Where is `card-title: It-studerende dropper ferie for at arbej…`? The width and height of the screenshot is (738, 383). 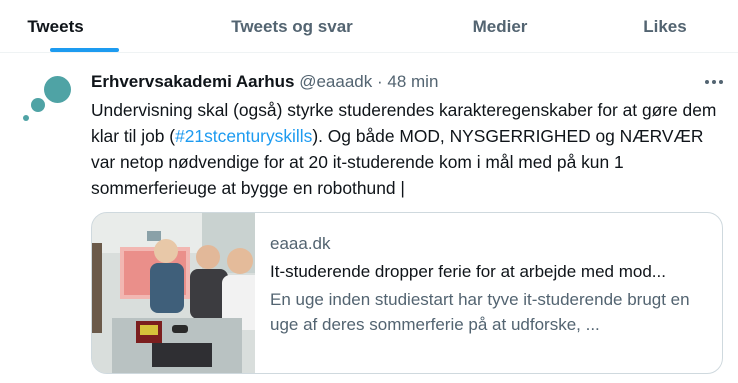 card-title: It-studerende dropper ferie for at arbej… is located at coordinates (468, 271).